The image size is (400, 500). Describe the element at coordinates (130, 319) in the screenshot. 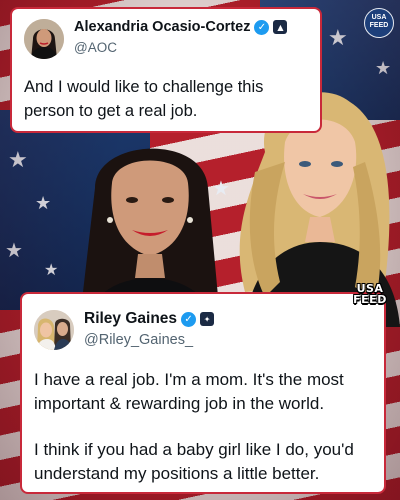

I see `author-name: Riley Gaines` at that location.